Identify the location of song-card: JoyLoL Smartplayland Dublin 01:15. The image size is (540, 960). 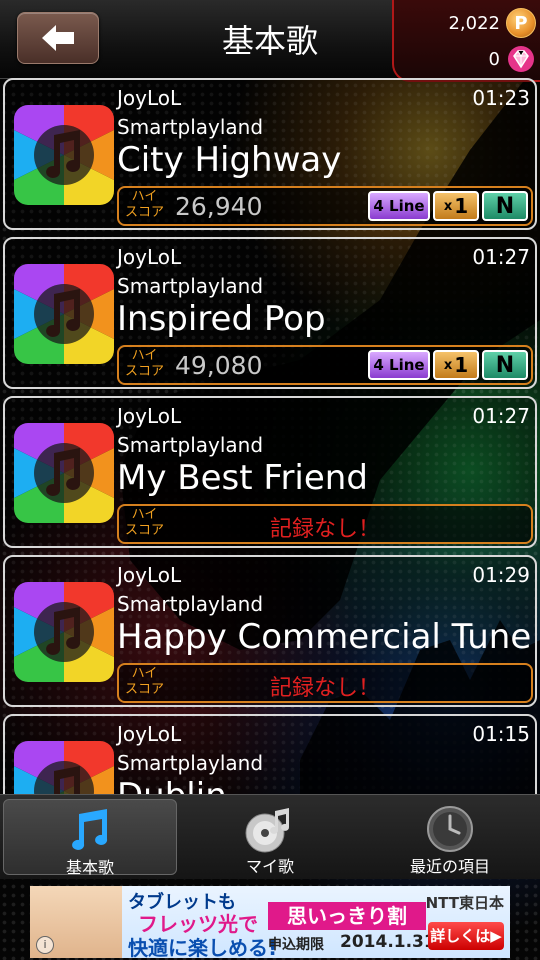
(270, 754).